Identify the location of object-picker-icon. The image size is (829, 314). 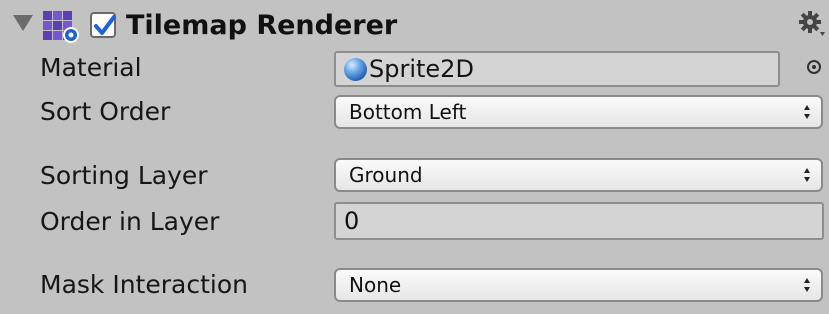
(814, 67).